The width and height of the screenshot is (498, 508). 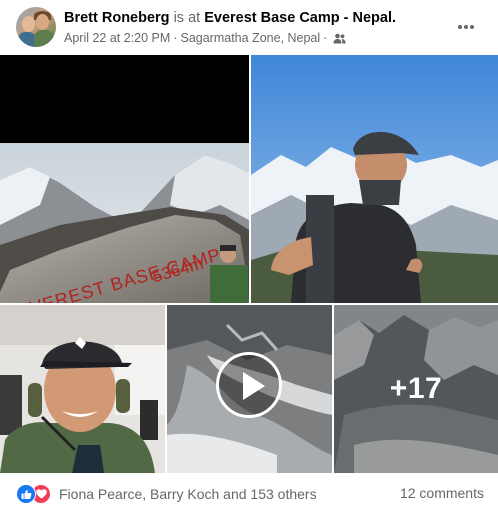 I want to click on post-location: Sagarmatha Zone, Nepal, so click(x=250, y=38).